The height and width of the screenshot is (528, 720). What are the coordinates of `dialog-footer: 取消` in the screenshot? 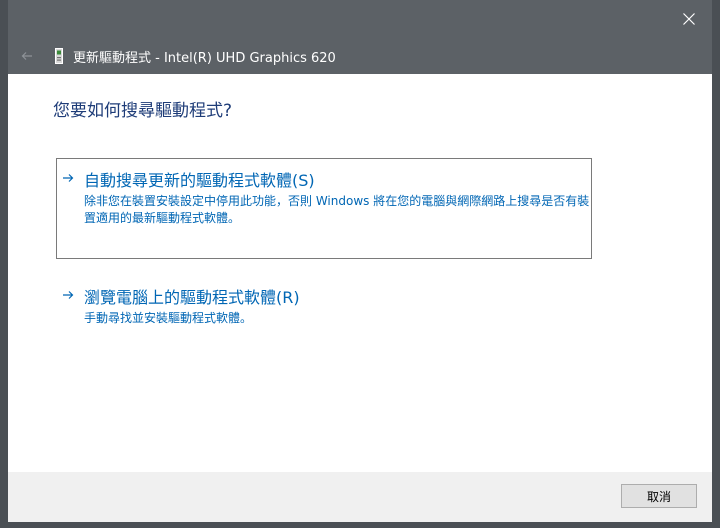 It's located at (360, 497).